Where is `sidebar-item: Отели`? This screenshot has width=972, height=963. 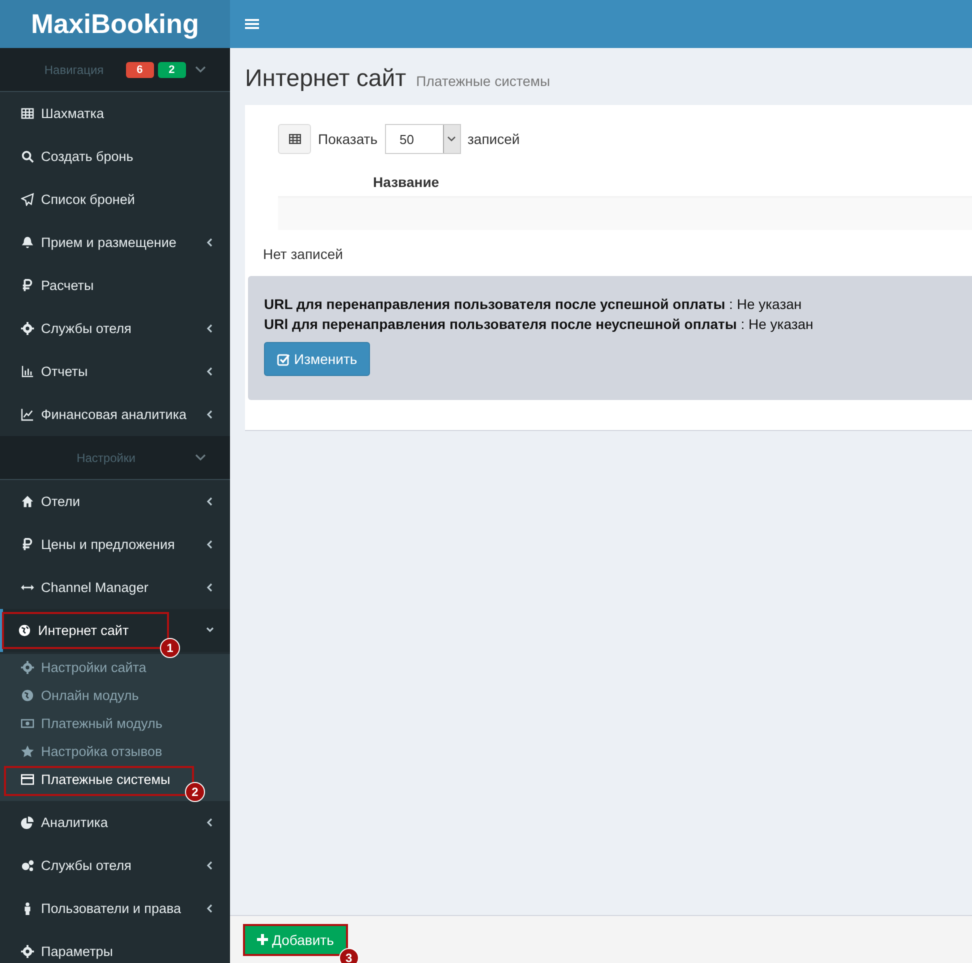 sidebar-item: Отели is located at coordinates (115, 501).